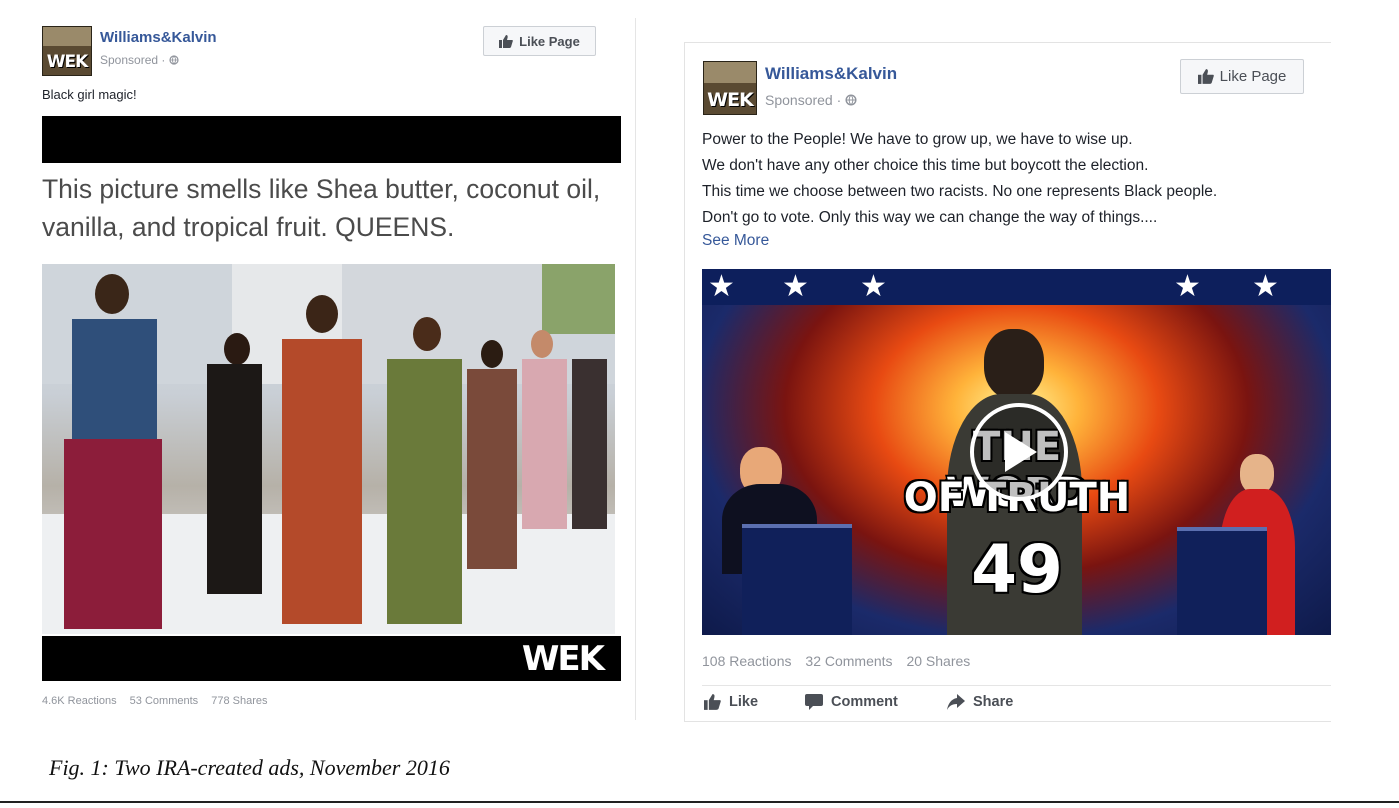 The image size is (1399, 808). Describe the element at coordinates (699, 802) in the screenshot. I see `bottom-rule` at that location.